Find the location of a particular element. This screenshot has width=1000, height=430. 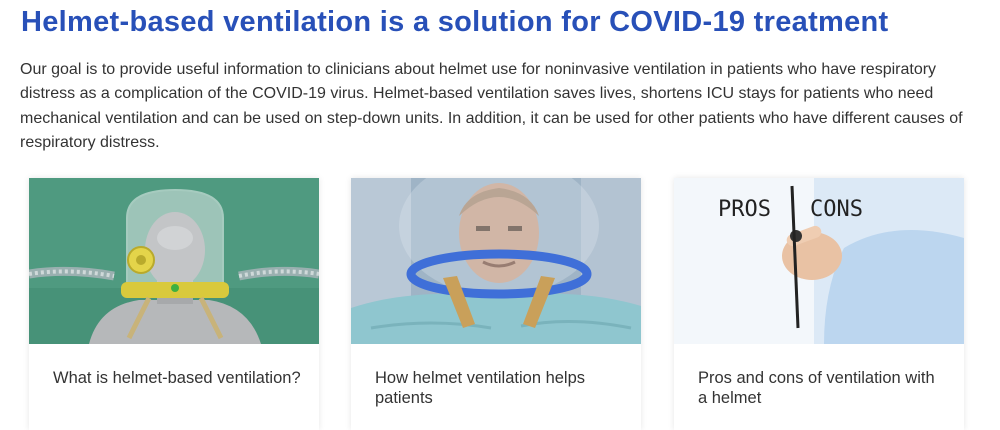

patient-helmet-image is located at coordinates (496, 261).